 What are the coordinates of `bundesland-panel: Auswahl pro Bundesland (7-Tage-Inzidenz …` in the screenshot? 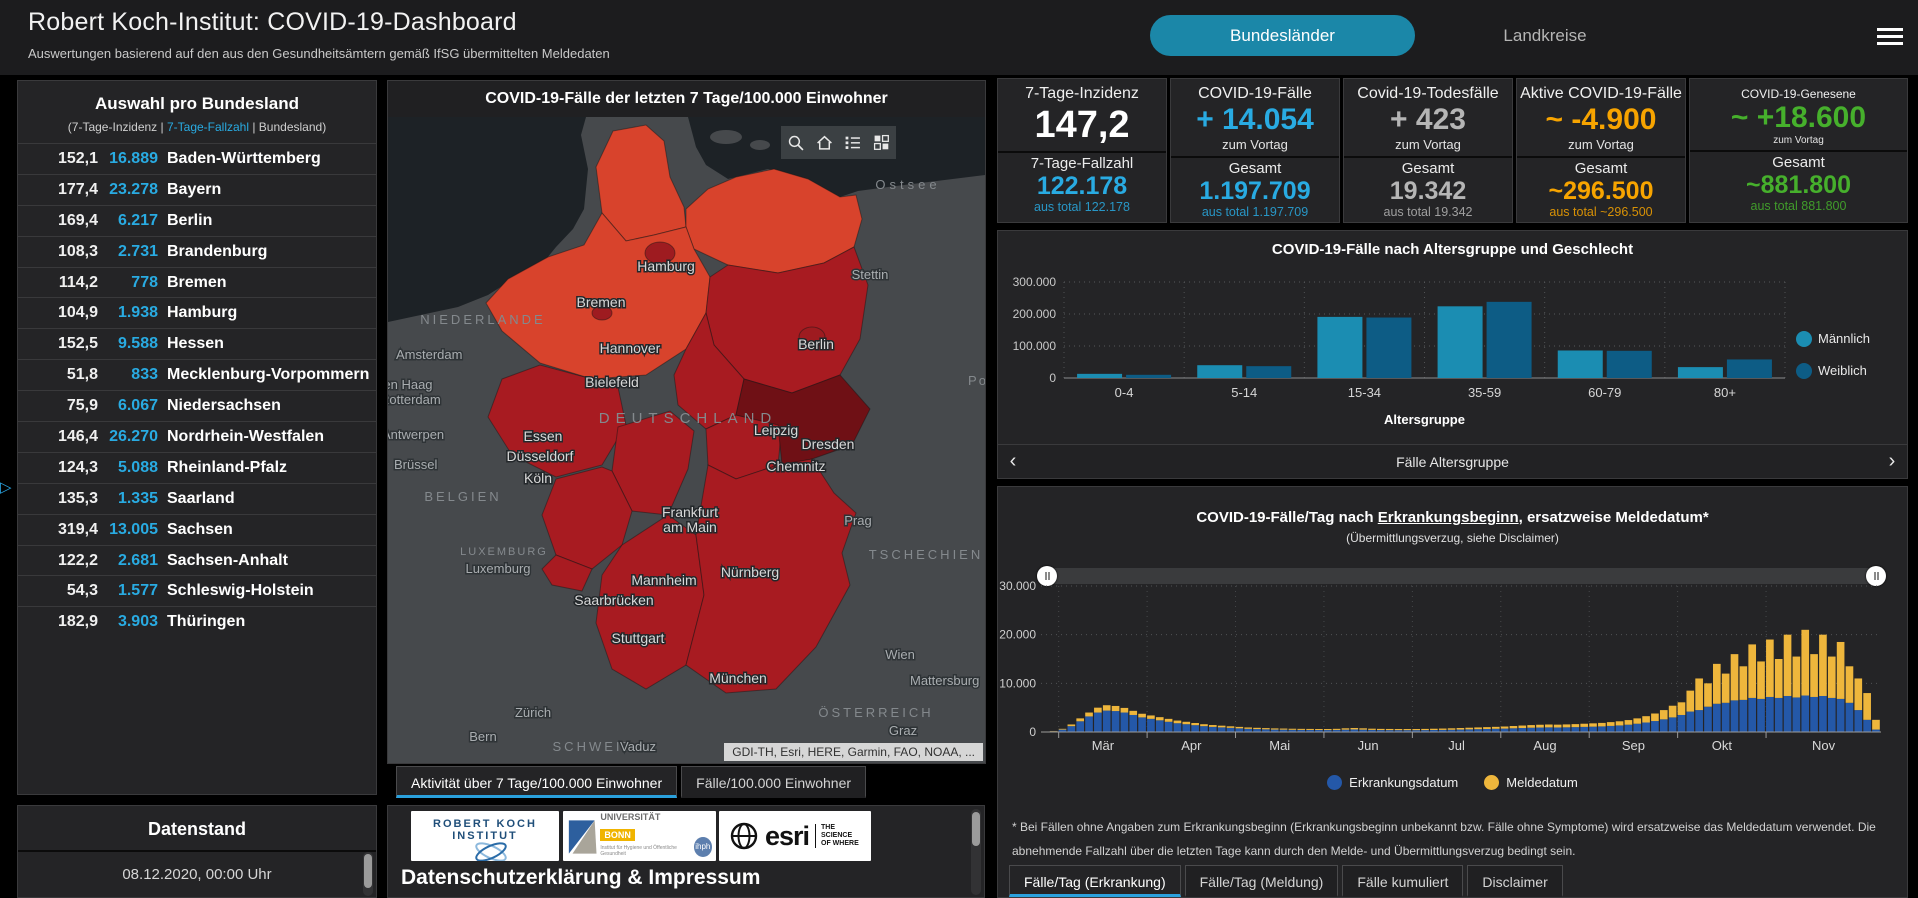 It's located at (197, 437).